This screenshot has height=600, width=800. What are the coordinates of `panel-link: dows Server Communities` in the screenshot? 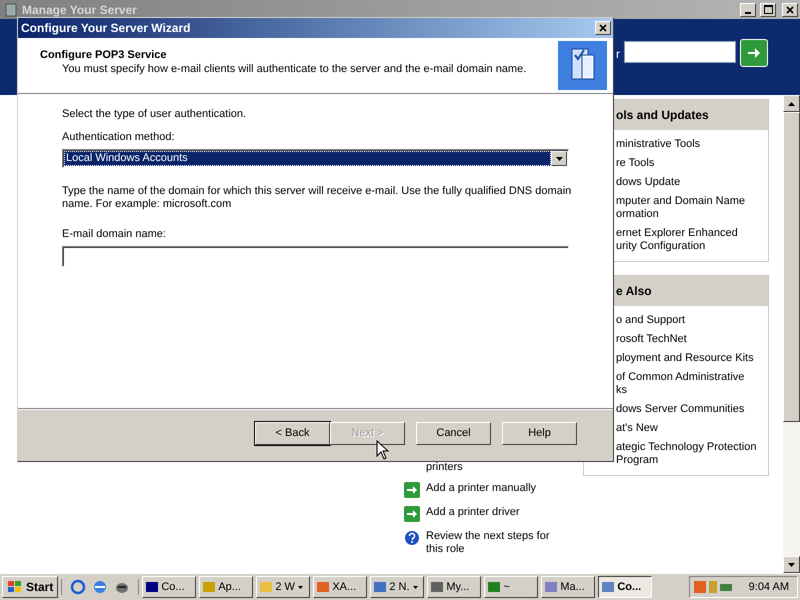 It's located at (688, 409).